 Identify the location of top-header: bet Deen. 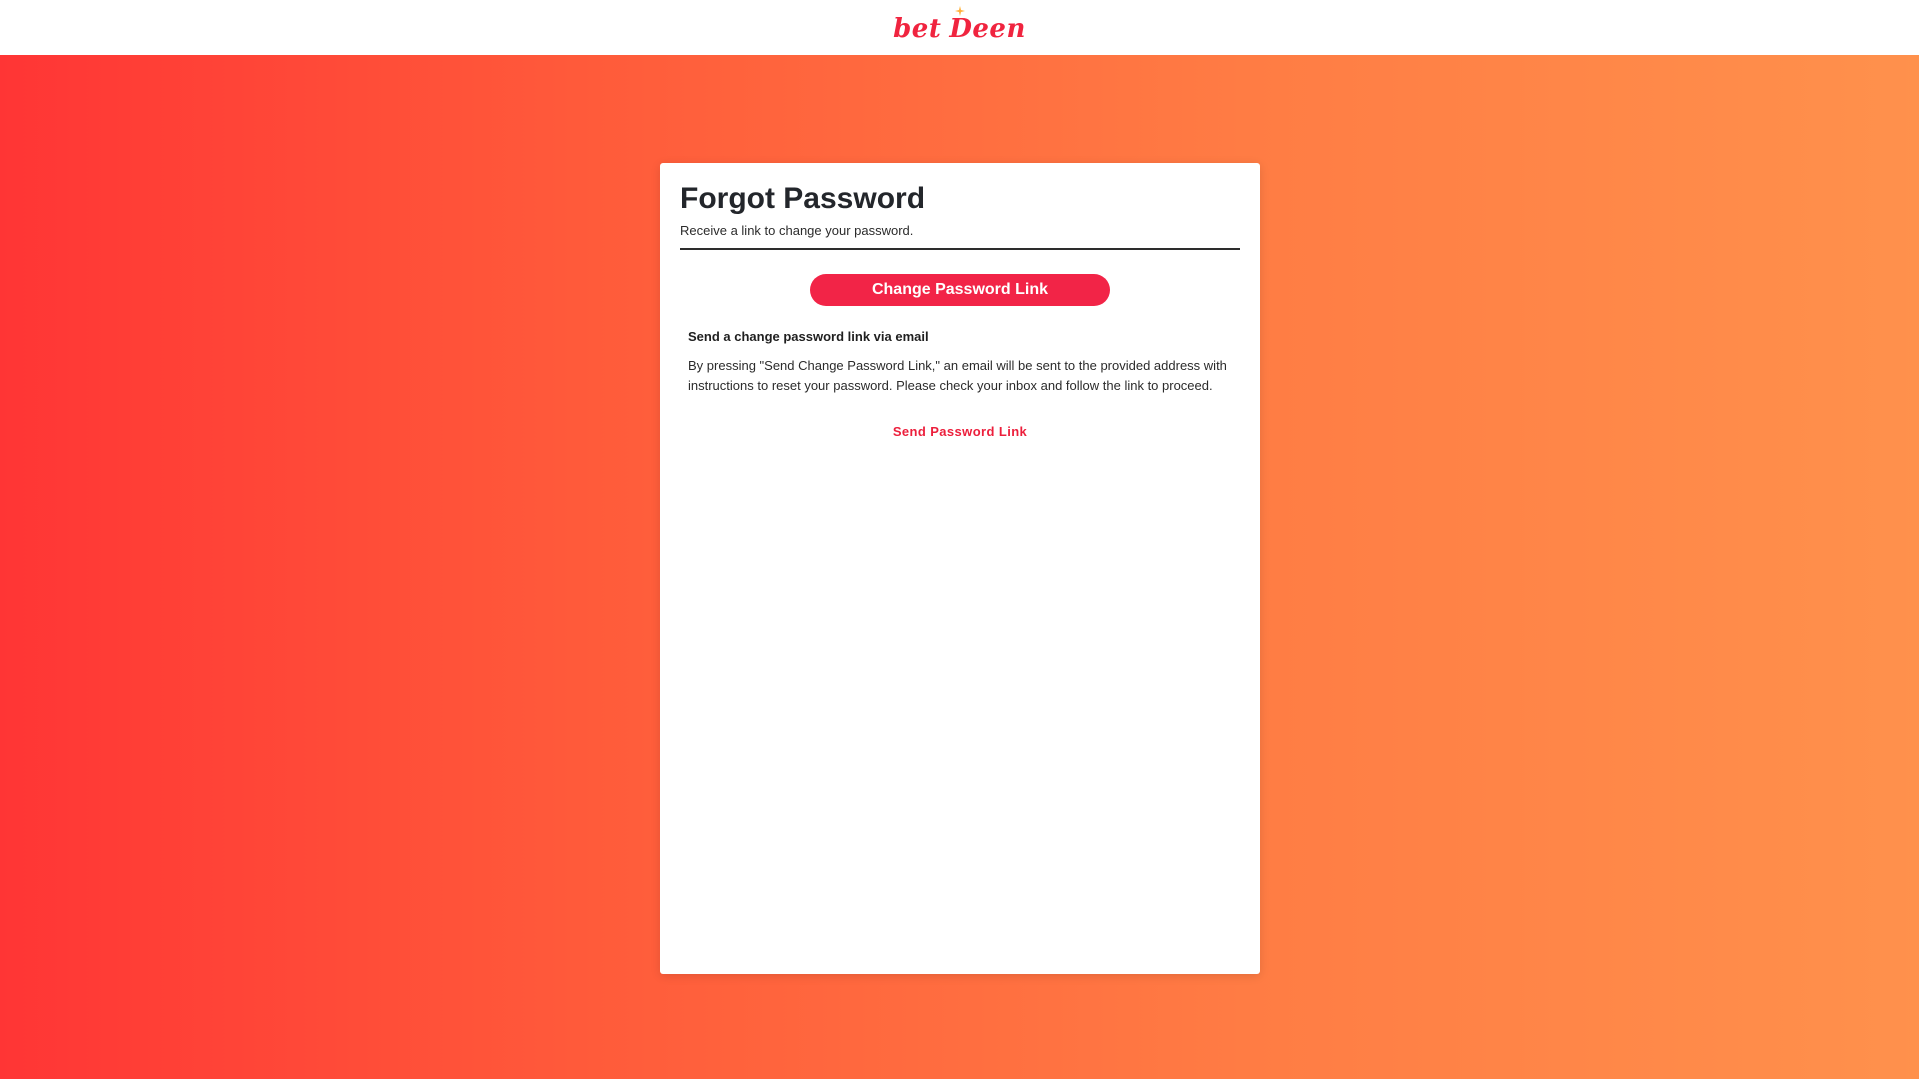
(959, 27).